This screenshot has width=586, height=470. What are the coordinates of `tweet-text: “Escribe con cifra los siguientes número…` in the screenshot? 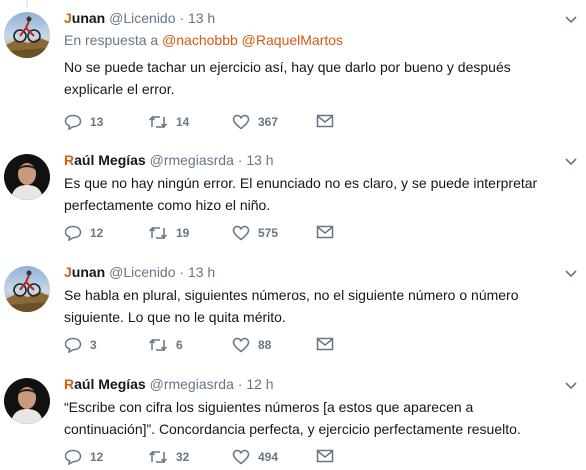 It's located at (292, 418).